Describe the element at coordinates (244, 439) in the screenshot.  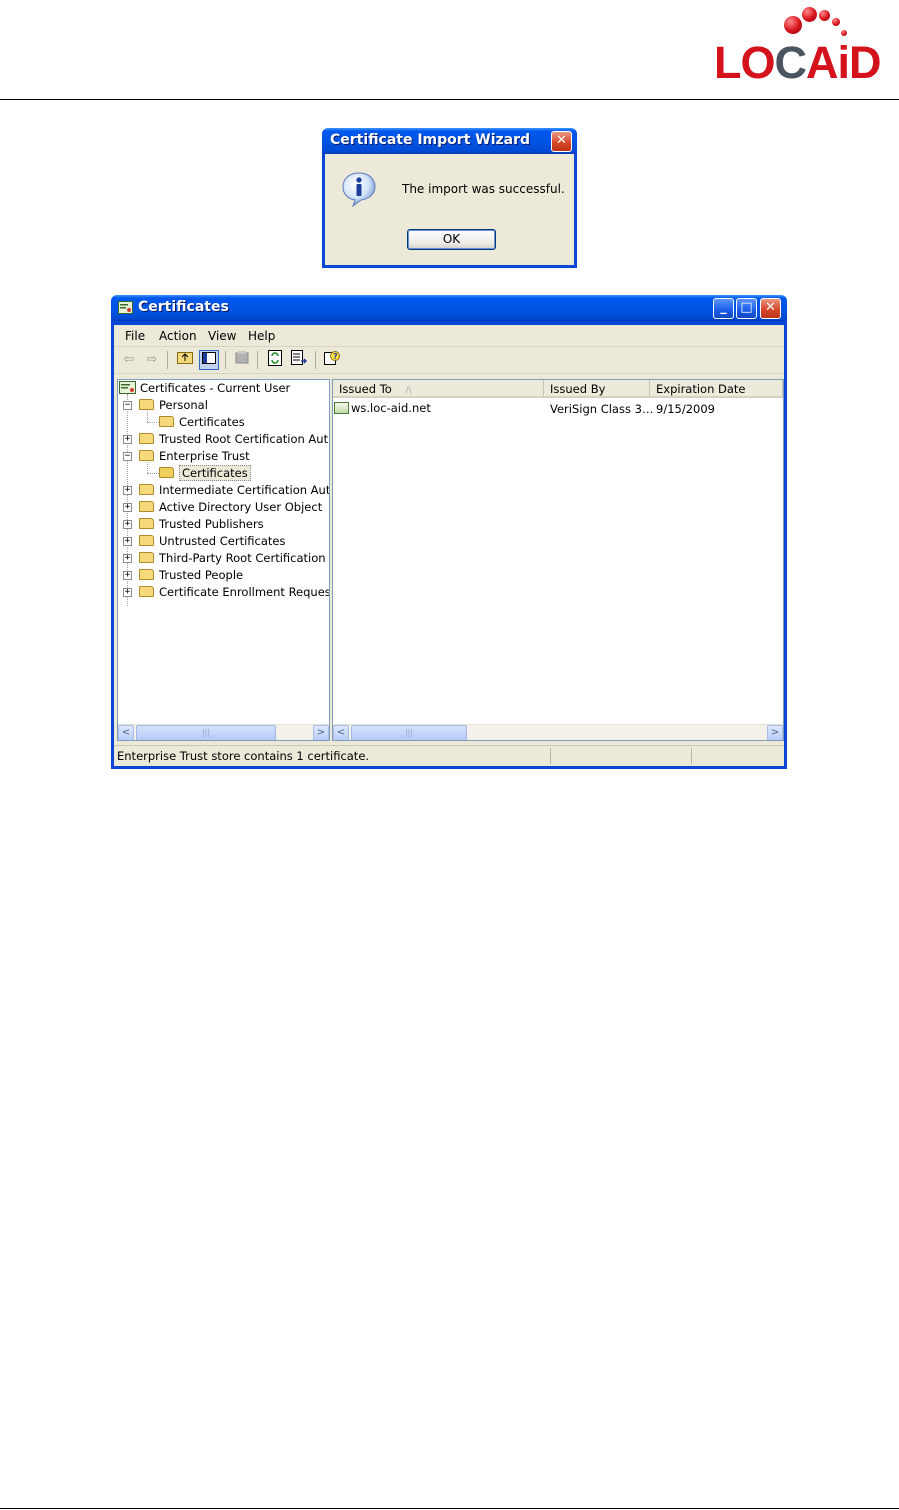
I see `tree-label: Trusted Root Certification Autho` at that location.